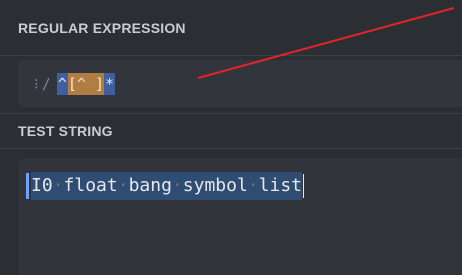 The image size is (462, 275). Describe the element at coordinates (102, 28) in the screenshot. I see `regex-section-label: REGULAR EXPRESSION` at that location.